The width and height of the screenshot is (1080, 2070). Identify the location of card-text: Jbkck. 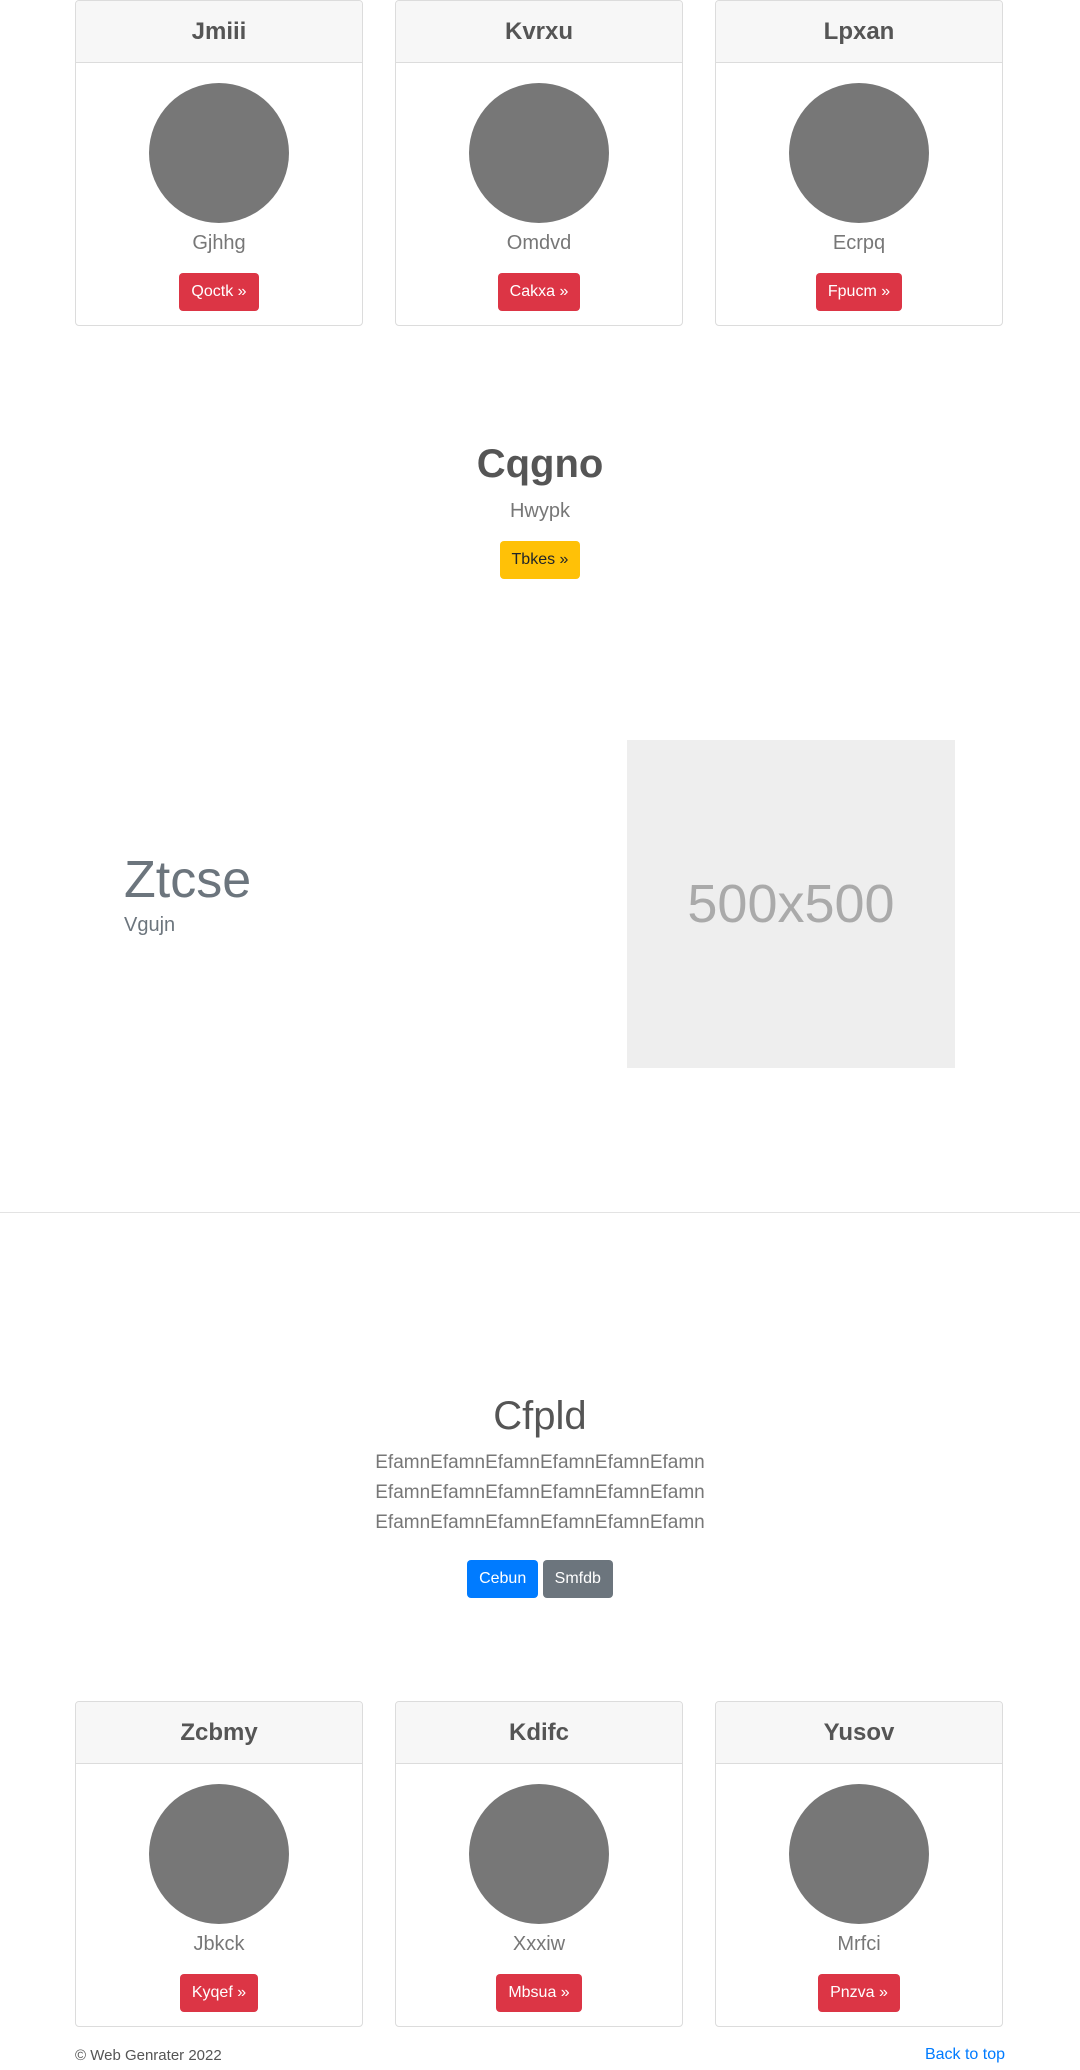
(219, 1944).